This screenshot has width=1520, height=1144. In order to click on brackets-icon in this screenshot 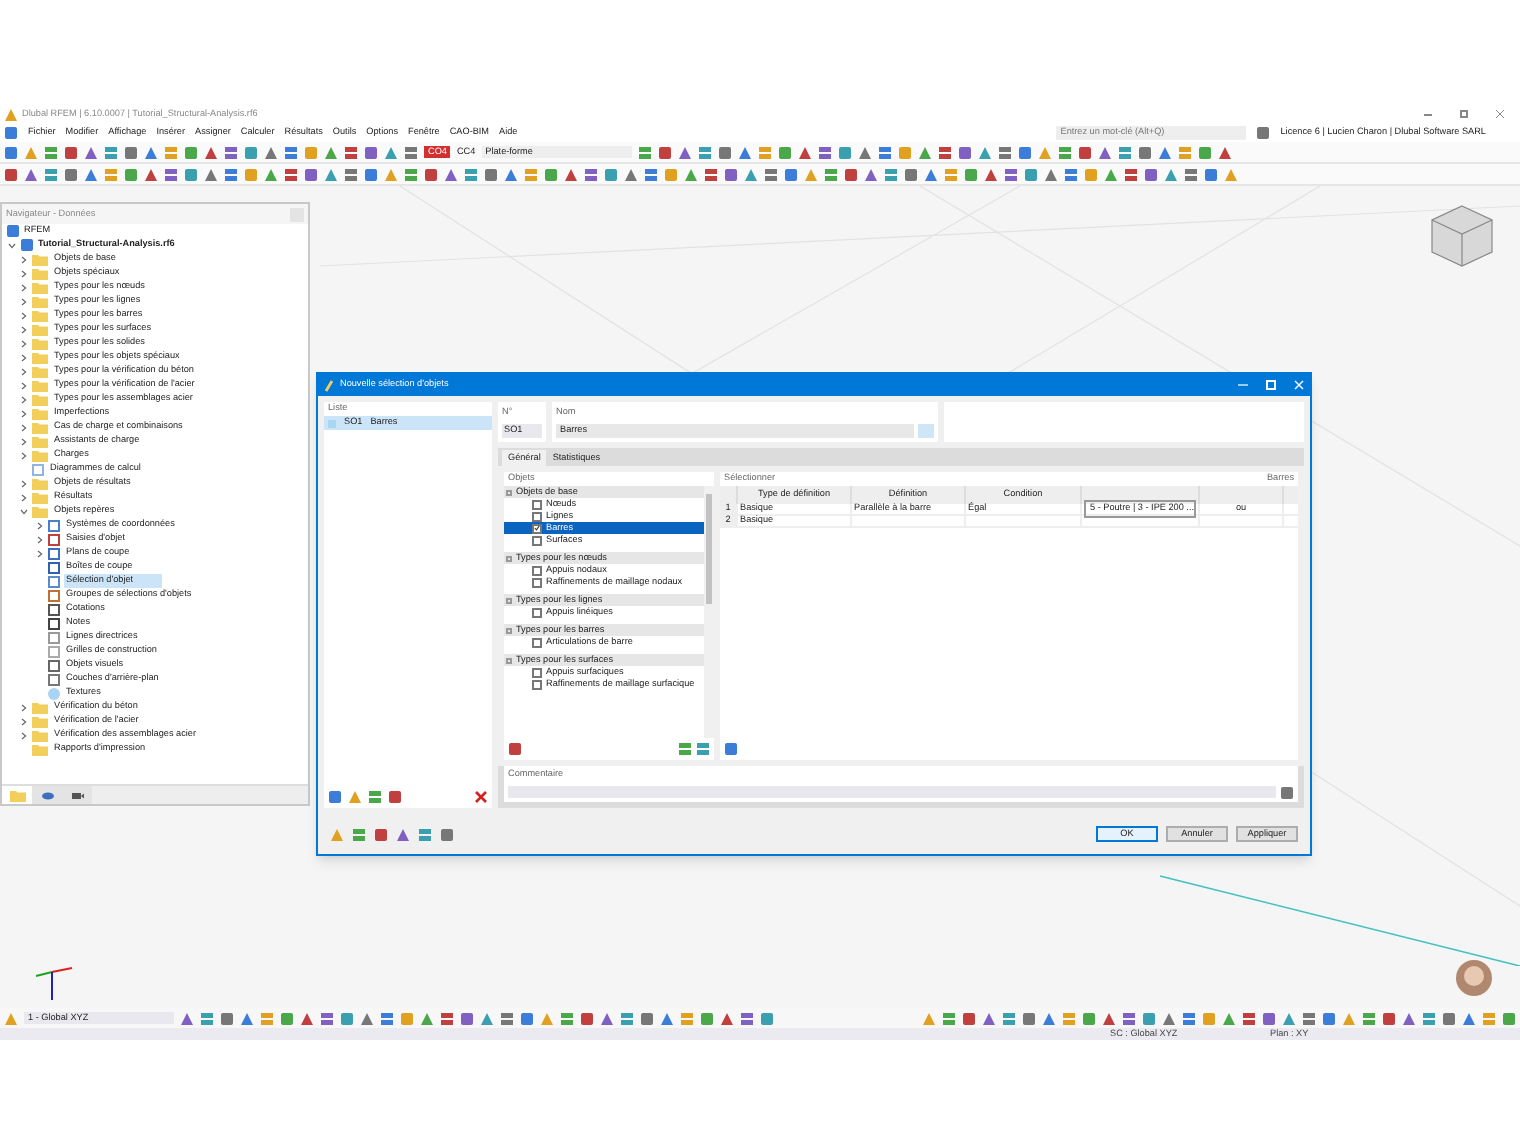, I will do `click(731, 749)`.